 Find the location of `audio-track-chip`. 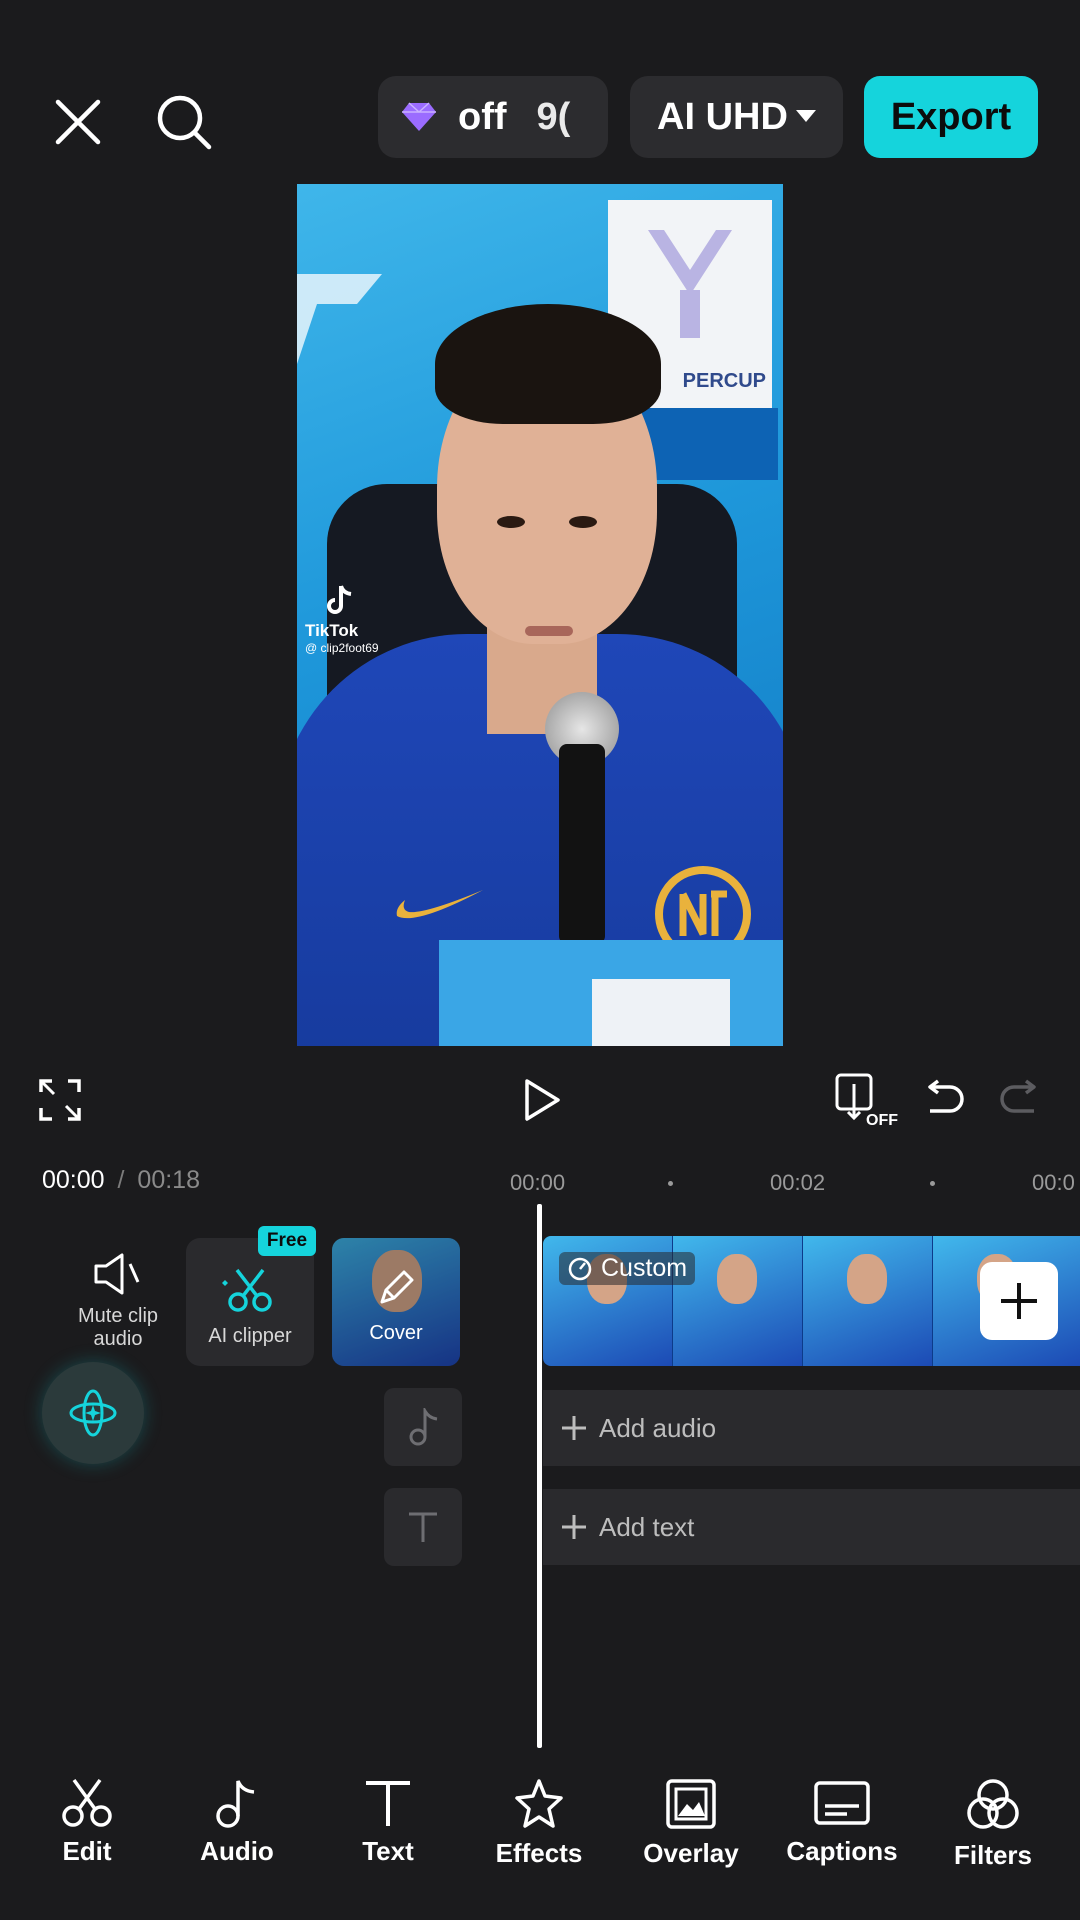

audio-track-chip is located at coordinates (423, 1427).